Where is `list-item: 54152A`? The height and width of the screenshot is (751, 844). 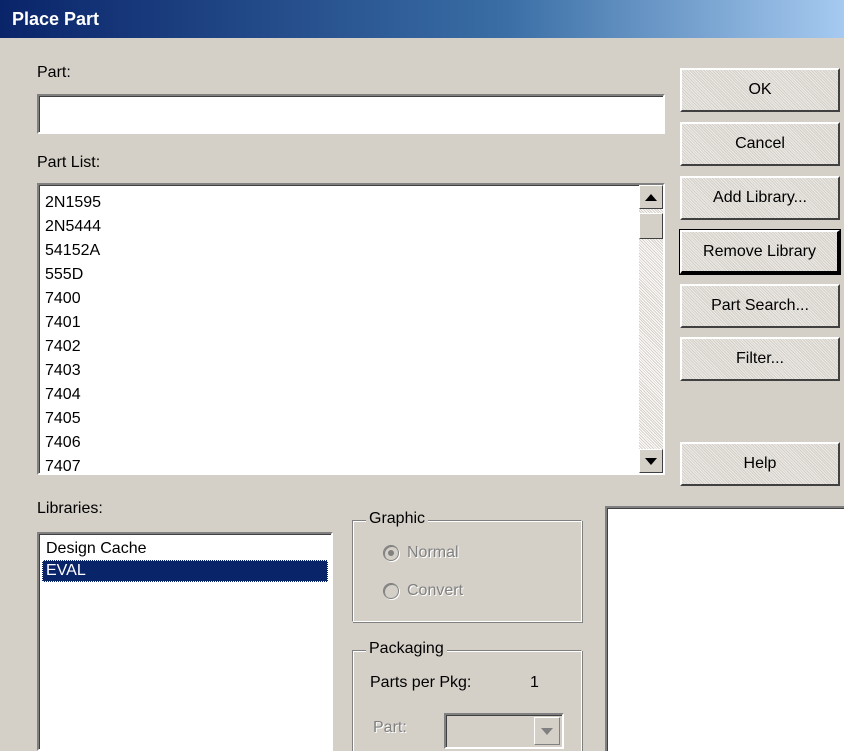
list-item: 54152A is located at coordinates (340, 251).